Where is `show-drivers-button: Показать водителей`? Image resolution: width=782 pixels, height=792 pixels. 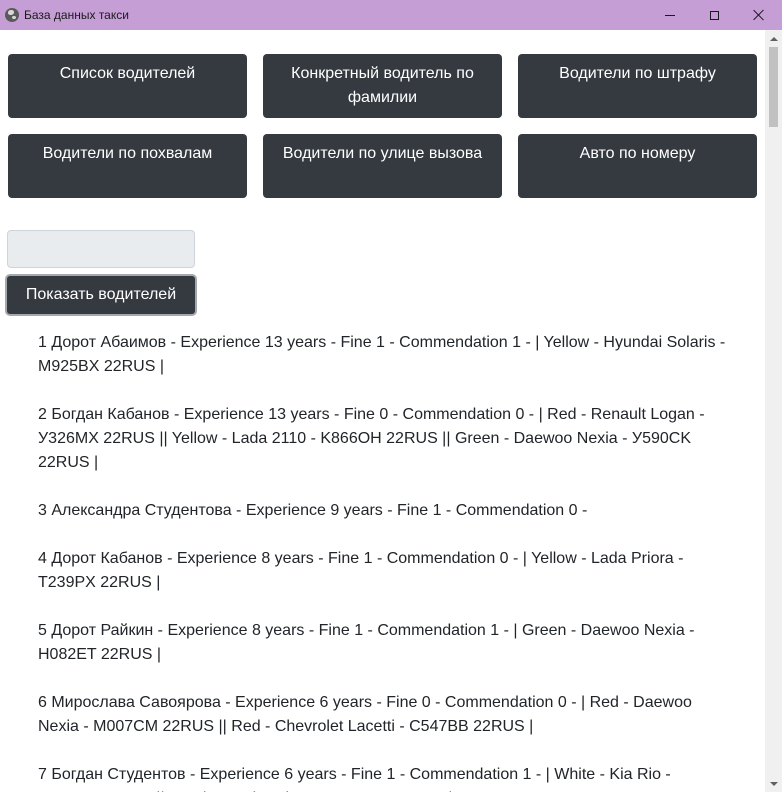
show-drivers-button: Показать водителей is located at coordinates (101, 295).